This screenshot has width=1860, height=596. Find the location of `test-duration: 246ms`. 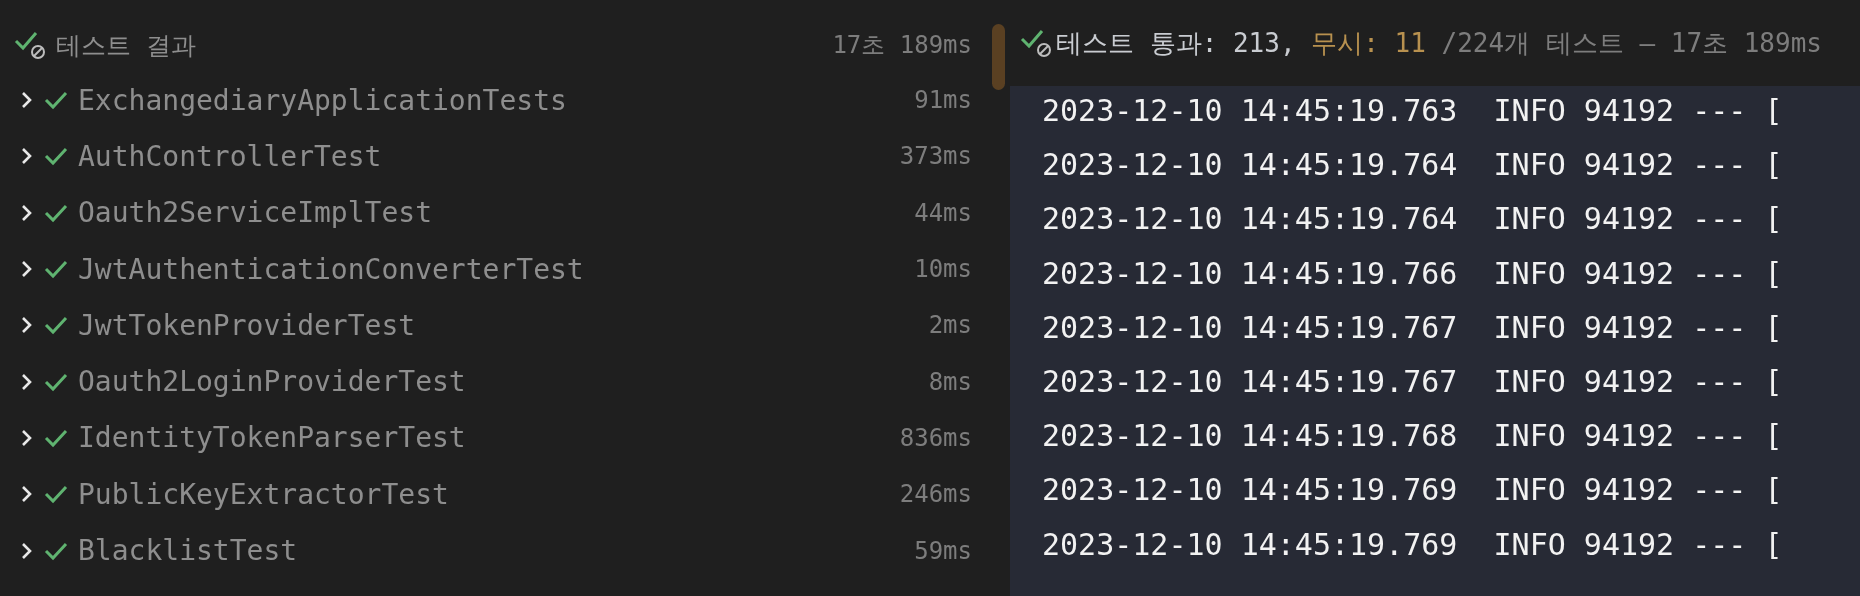

test-duration: 246ms is located at coordinates (935, 494).